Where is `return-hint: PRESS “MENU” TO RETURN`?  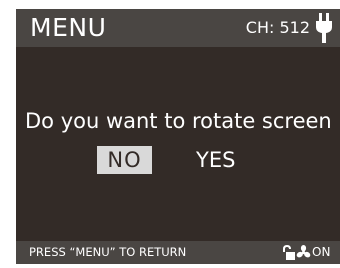
return-hint: PRESS “MENU” TO RETURN is located at coordinates (108, 252).